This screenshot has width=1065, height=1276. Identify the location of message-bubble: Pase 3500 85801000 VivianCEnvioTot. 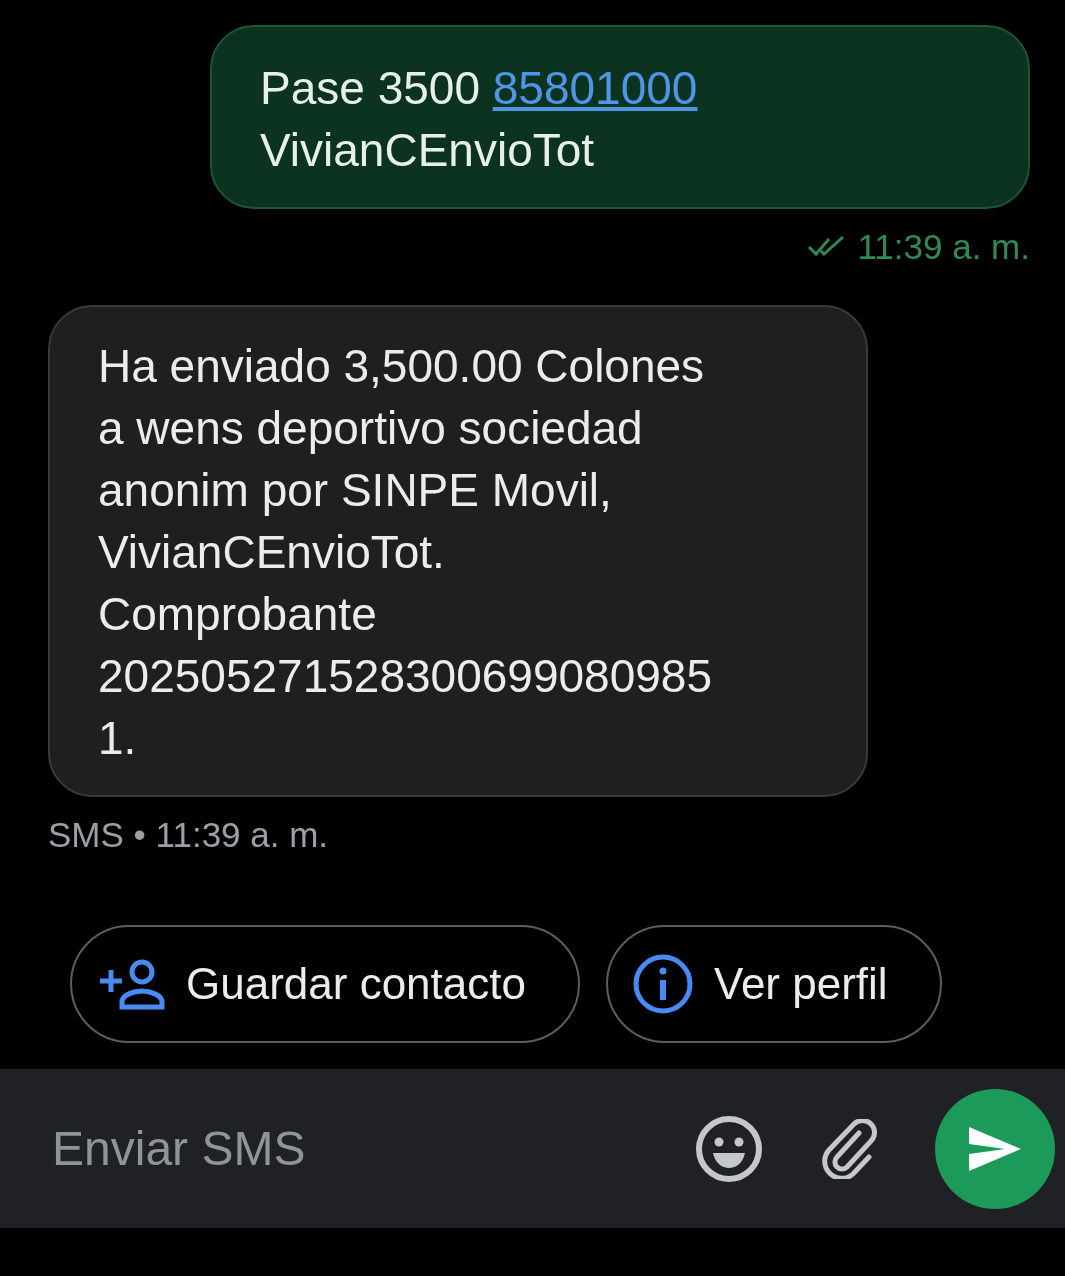
(620, 117).